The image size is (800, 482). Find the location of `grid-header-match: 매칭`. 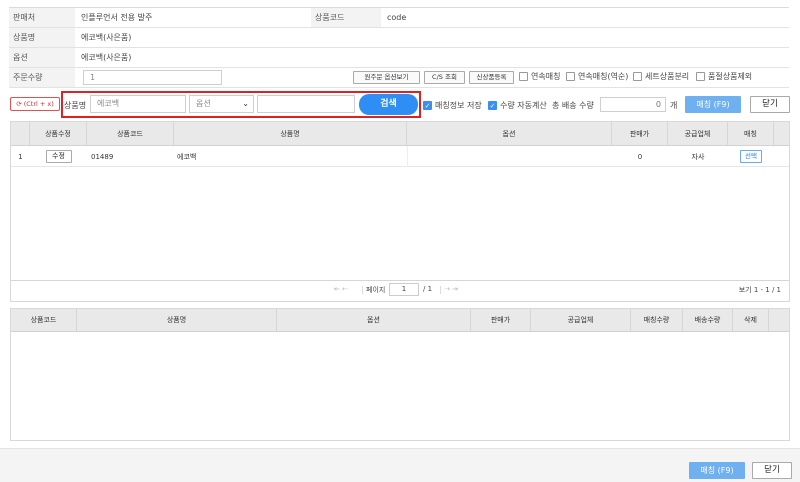

grid-header-match: 매칭 is located at coordinates (751, 133).